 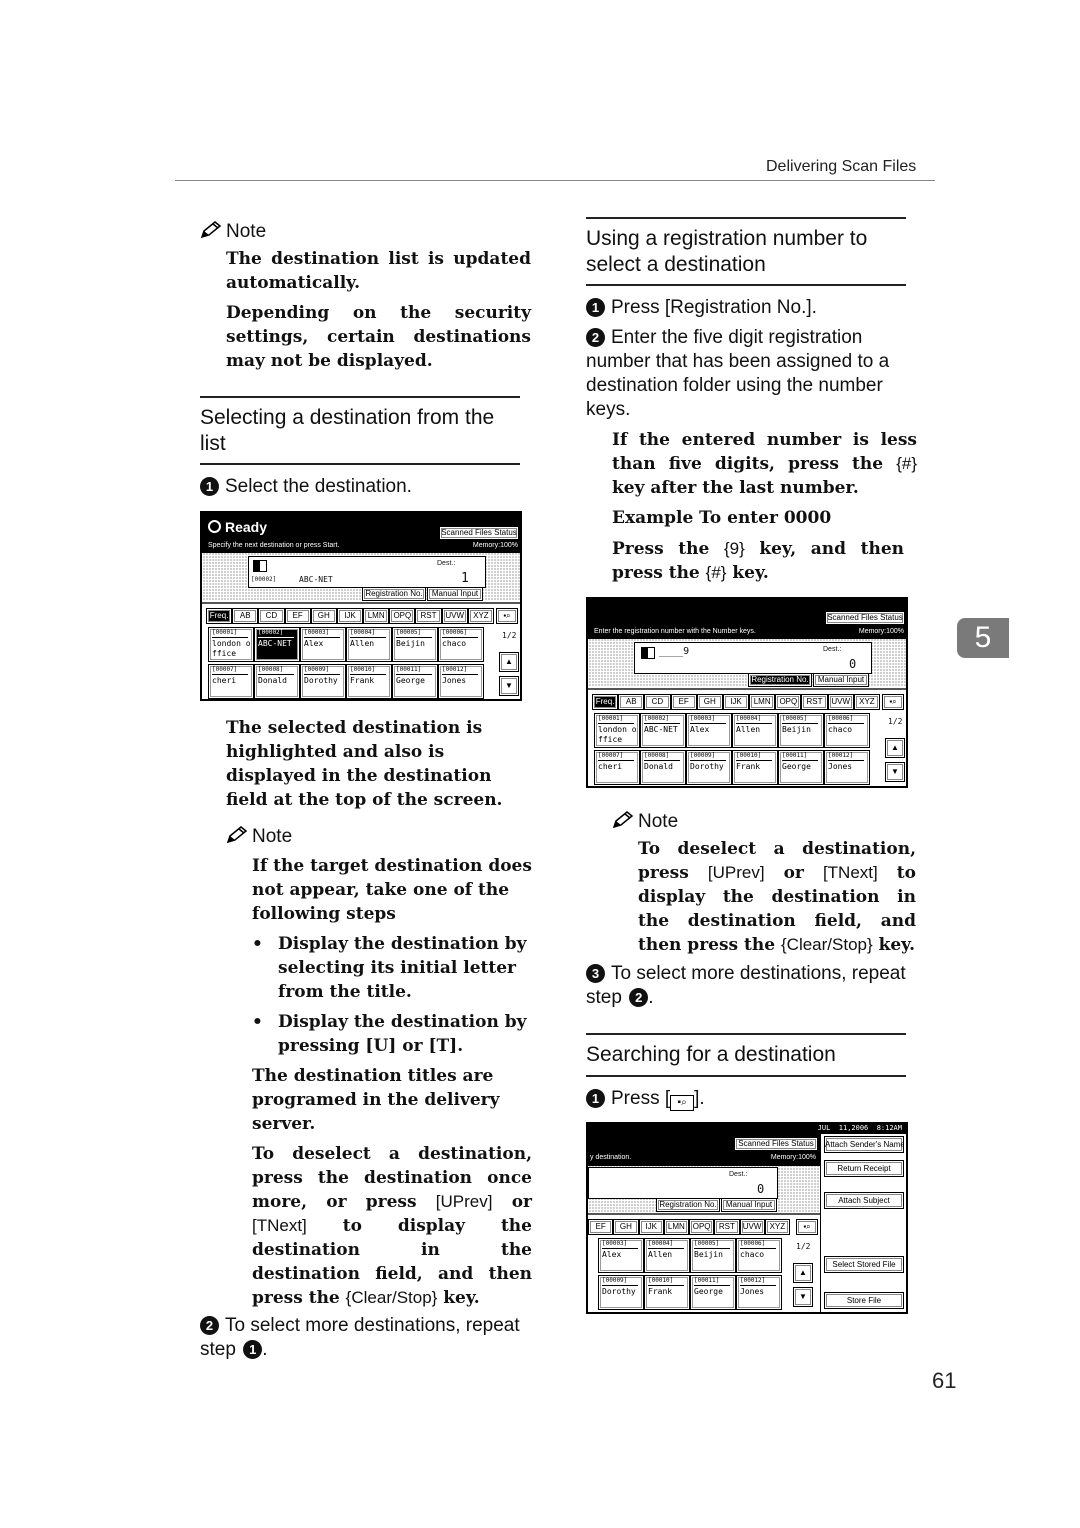 I want to click on destination-name: cheri, so click(x=610, y=766).